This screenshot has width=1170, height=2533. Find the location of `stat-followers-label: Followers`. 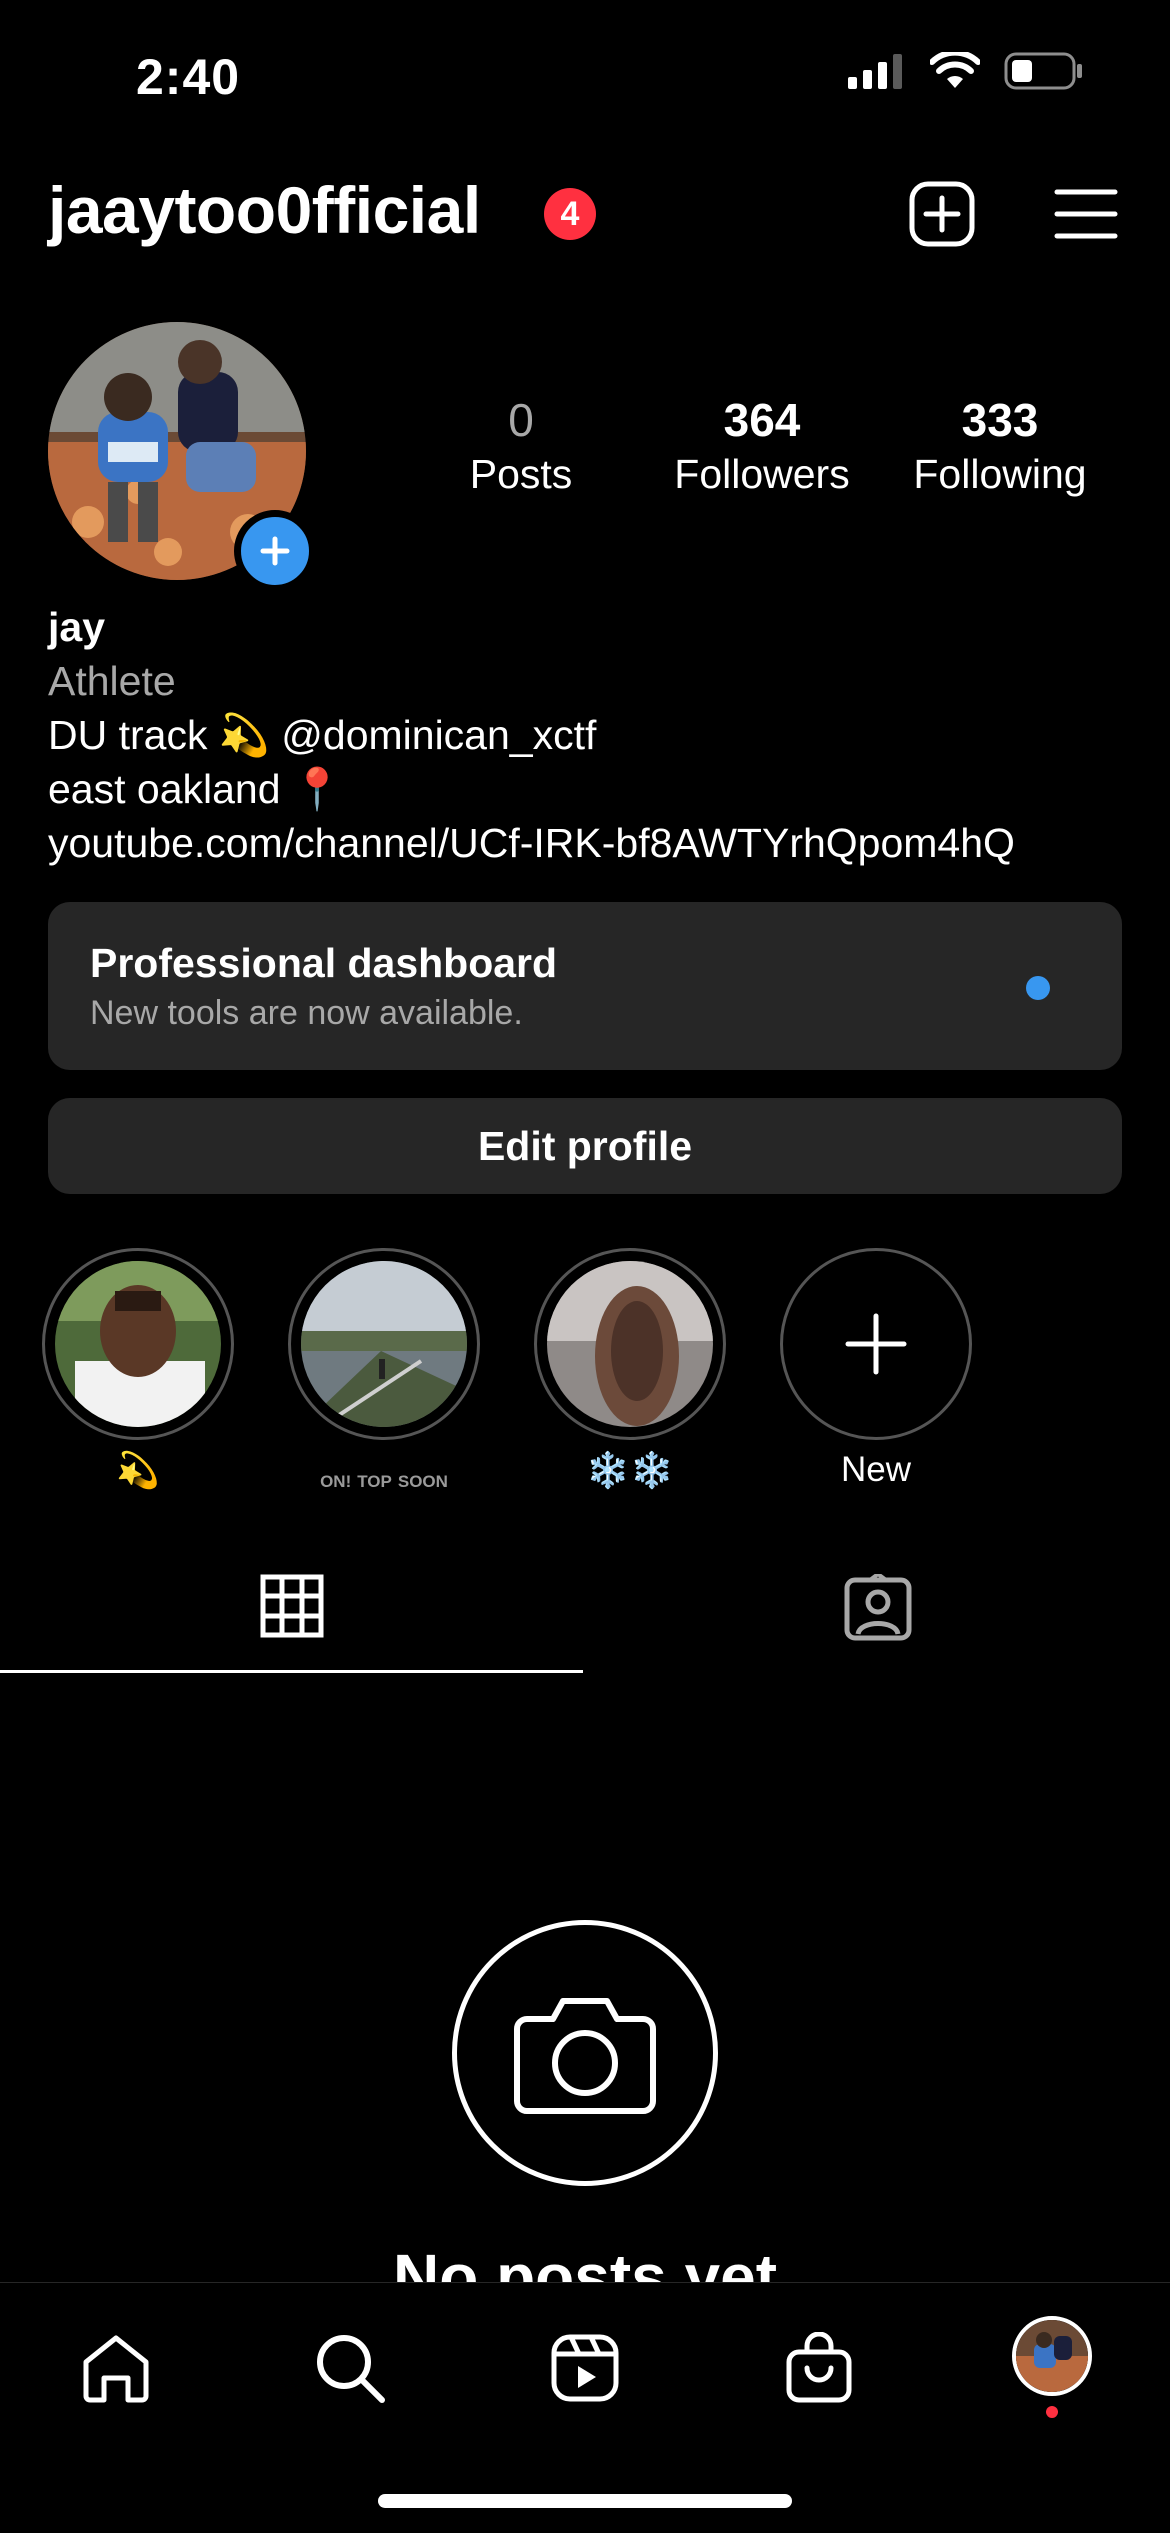

stat-followers-label: Followers is located at coordinates (762, 474).